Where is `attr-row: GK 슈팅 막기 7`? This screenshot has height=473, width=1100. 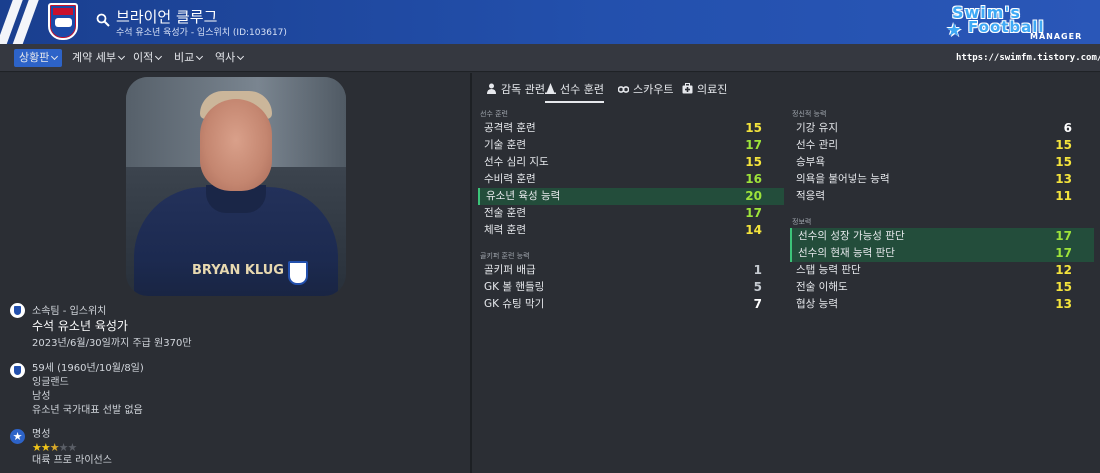 attr-row: GK 슈팅 막기 7 is located at coordinates (631, 304).